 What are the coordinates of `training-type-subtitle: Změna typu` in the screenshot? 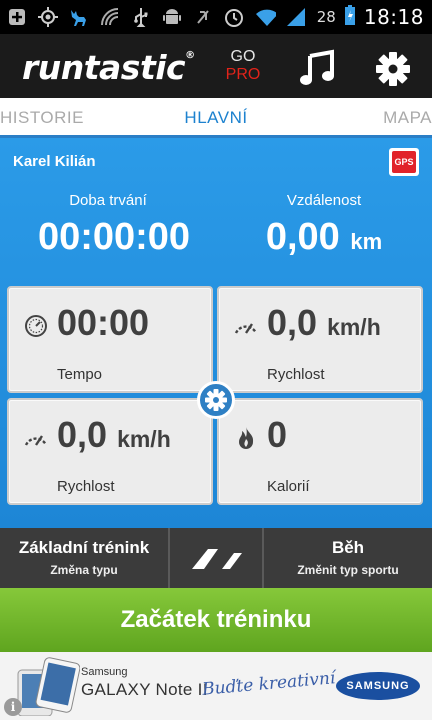 It's located at (84, 570).